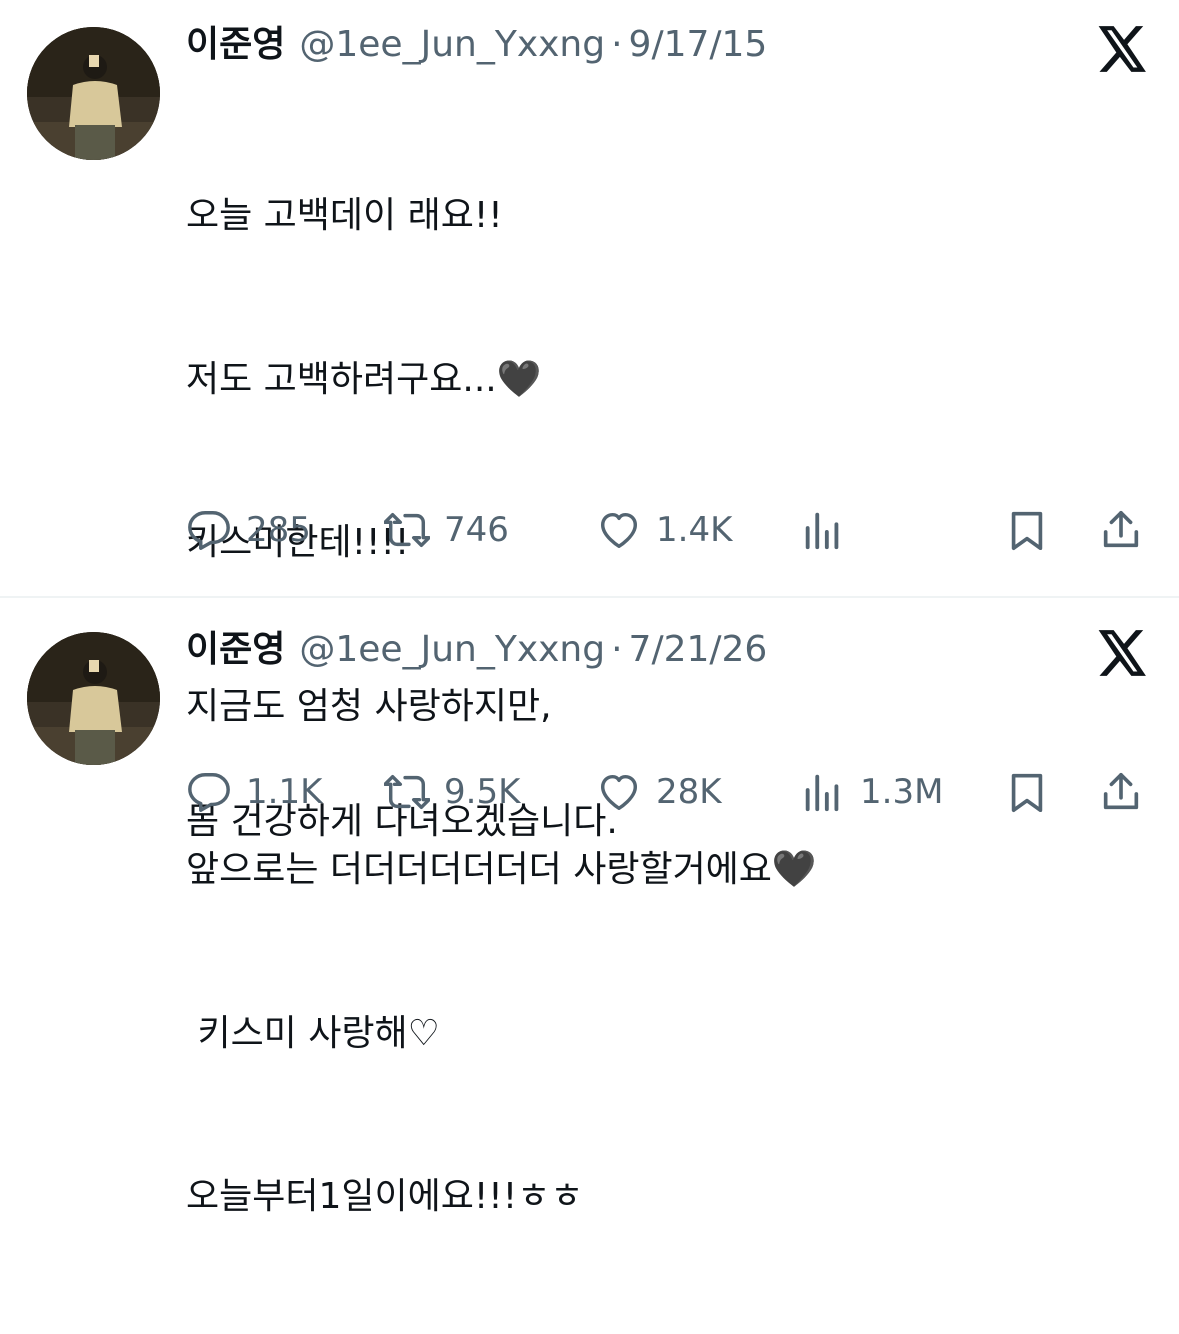  I want to click on views-button, so click(830, 530).